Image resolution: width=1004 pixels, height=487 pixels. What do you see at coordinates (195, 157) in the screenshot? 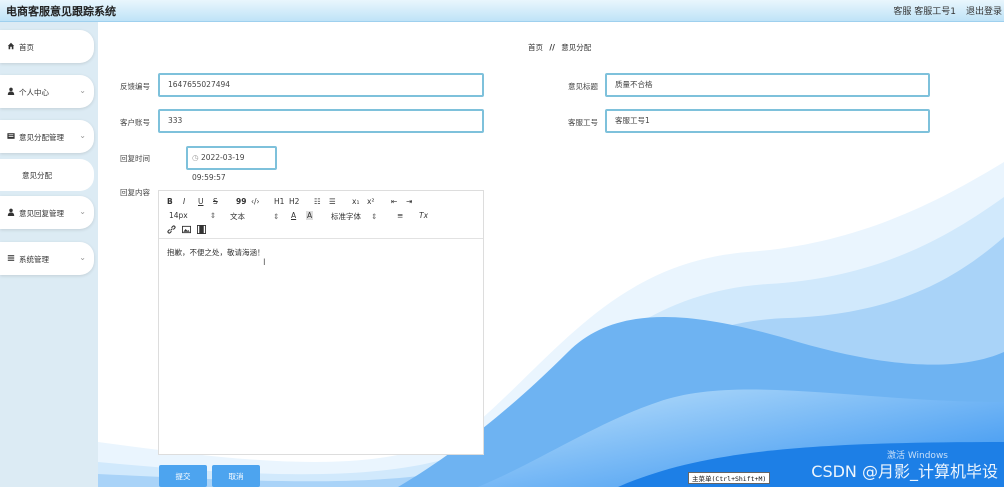
I see `clock-icon: ◷` at bounding box center [195, 157].